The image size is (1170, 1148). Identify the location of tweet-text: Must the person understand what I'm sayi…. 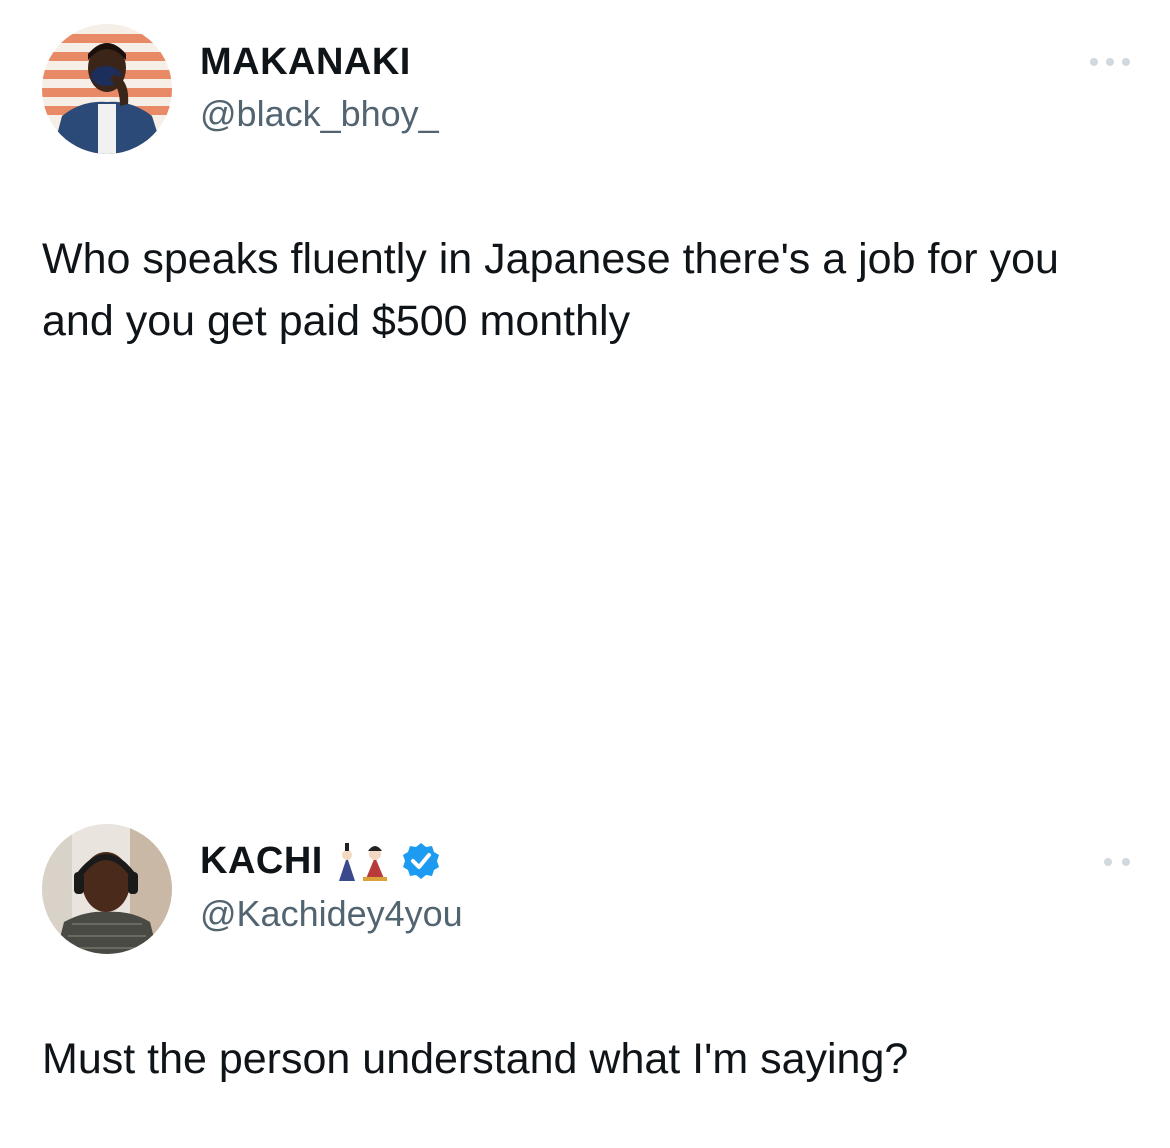
(475, 1059).